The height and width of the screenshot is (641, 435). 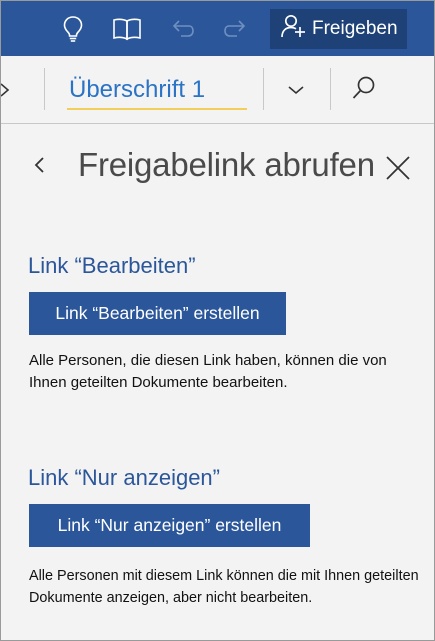 I want to click on pane-header: Freigabelink abrufen, so click(x=217, y=164).